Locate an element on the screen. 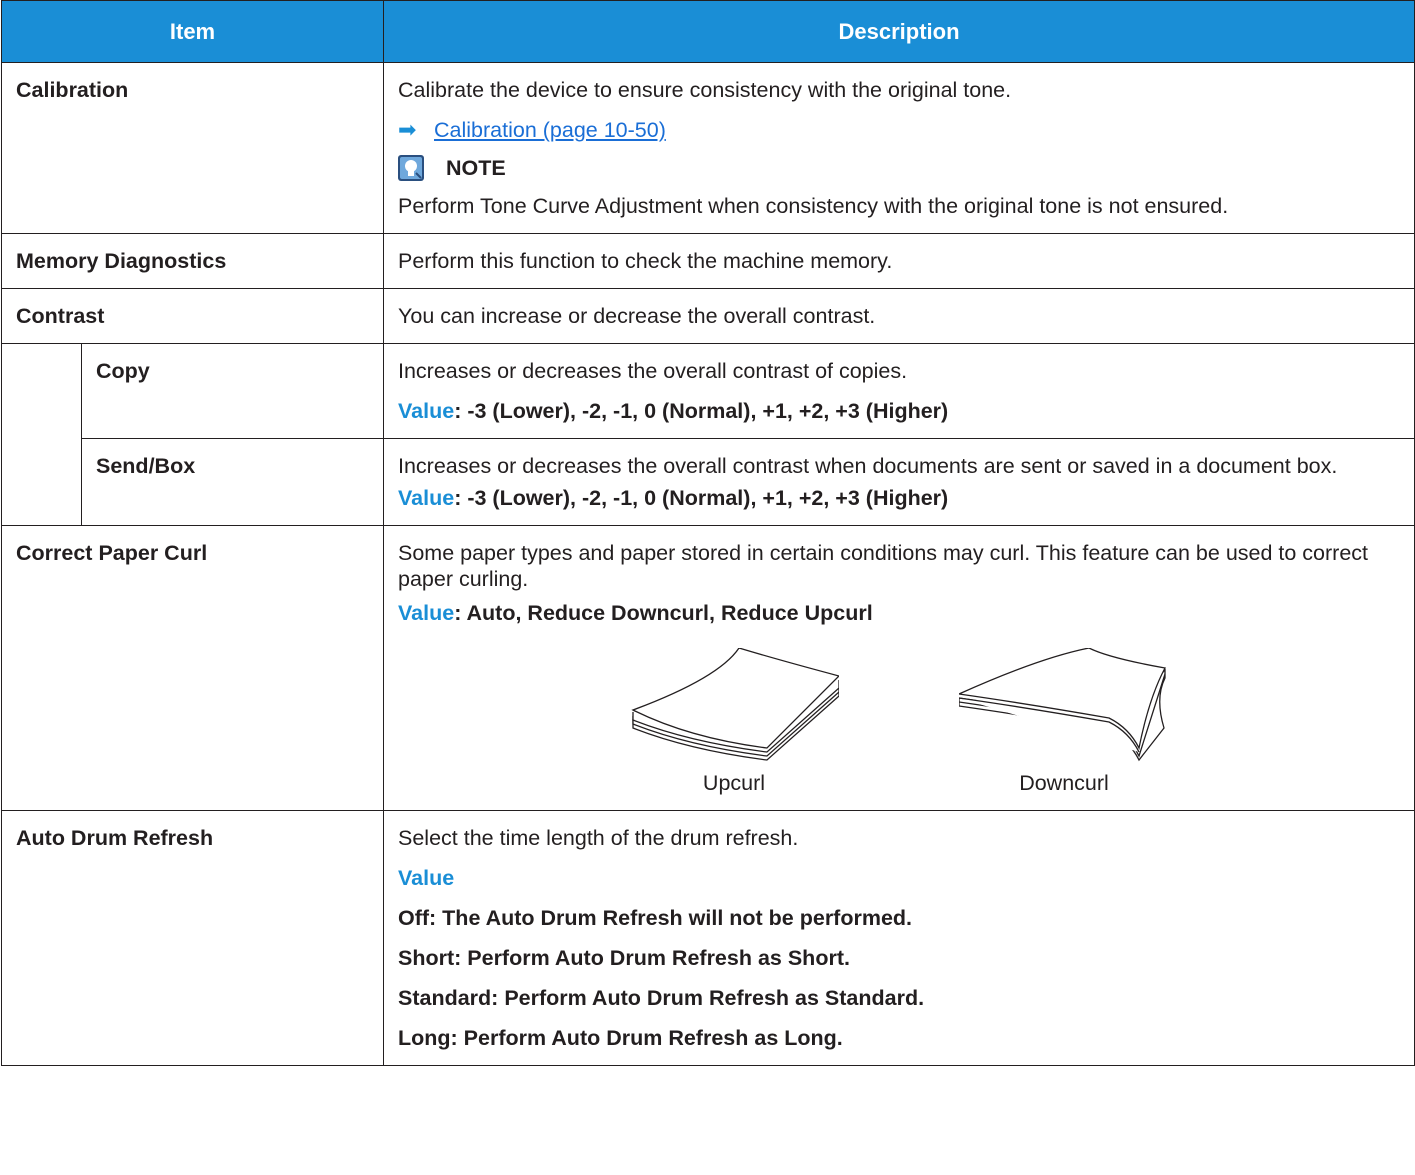  indent-cell is located at coordinates (41, 434).